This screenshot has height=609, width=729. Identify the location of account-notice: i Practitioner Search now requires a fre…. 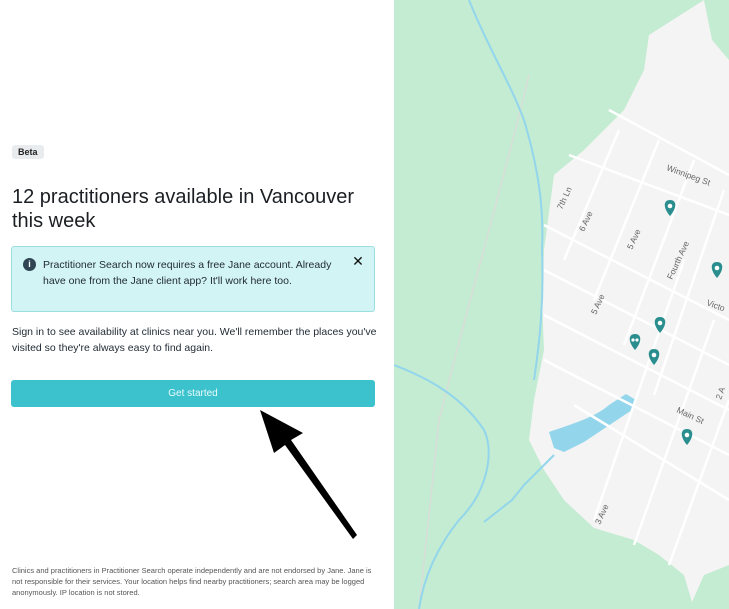
(193, 279).